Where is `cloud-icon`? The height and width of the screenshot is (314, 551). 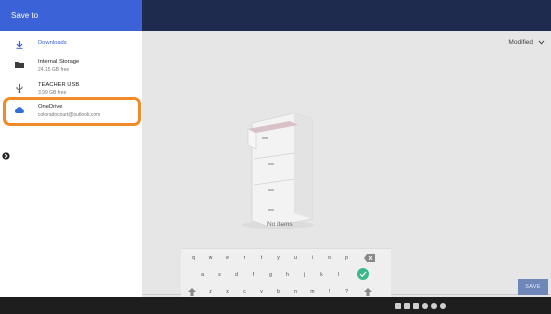 cloud-icon is located at coordinates (19, 110).